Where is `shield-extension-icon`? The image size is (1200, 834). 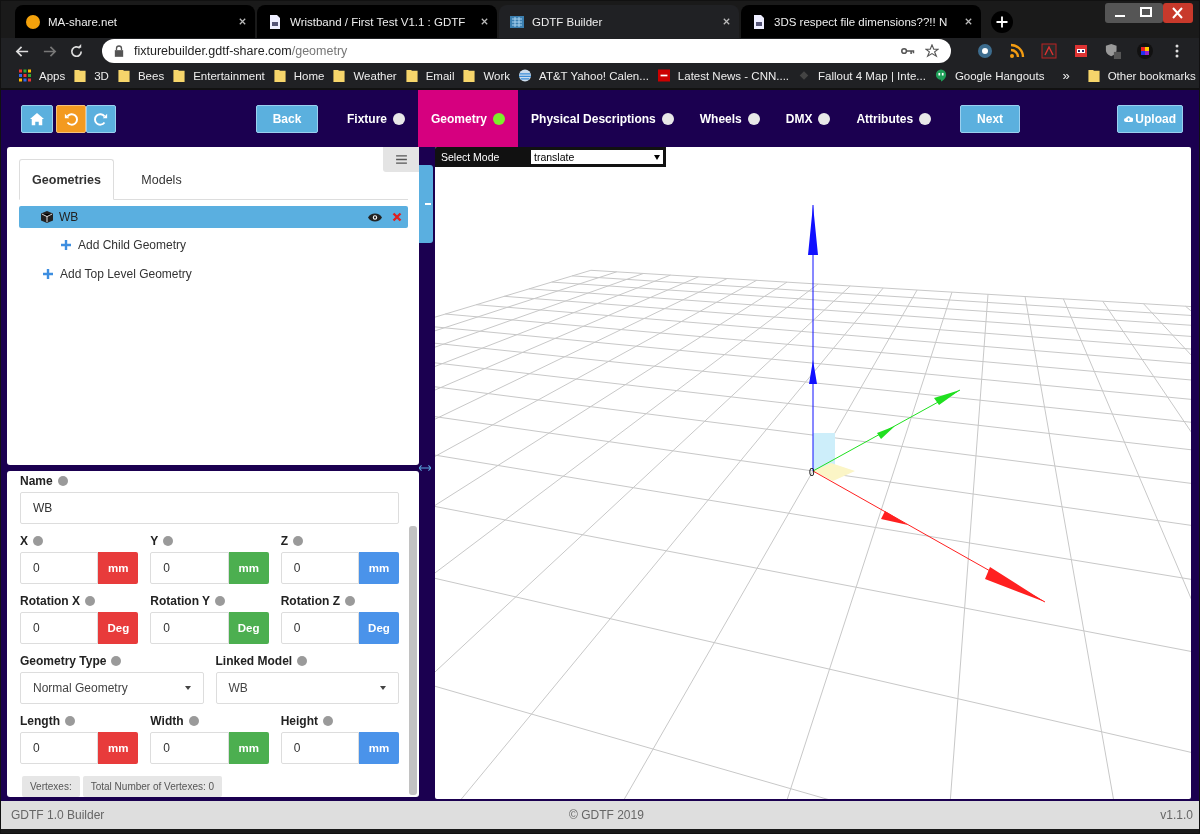 shield-extension-icon is located at coordinates (985, 51).